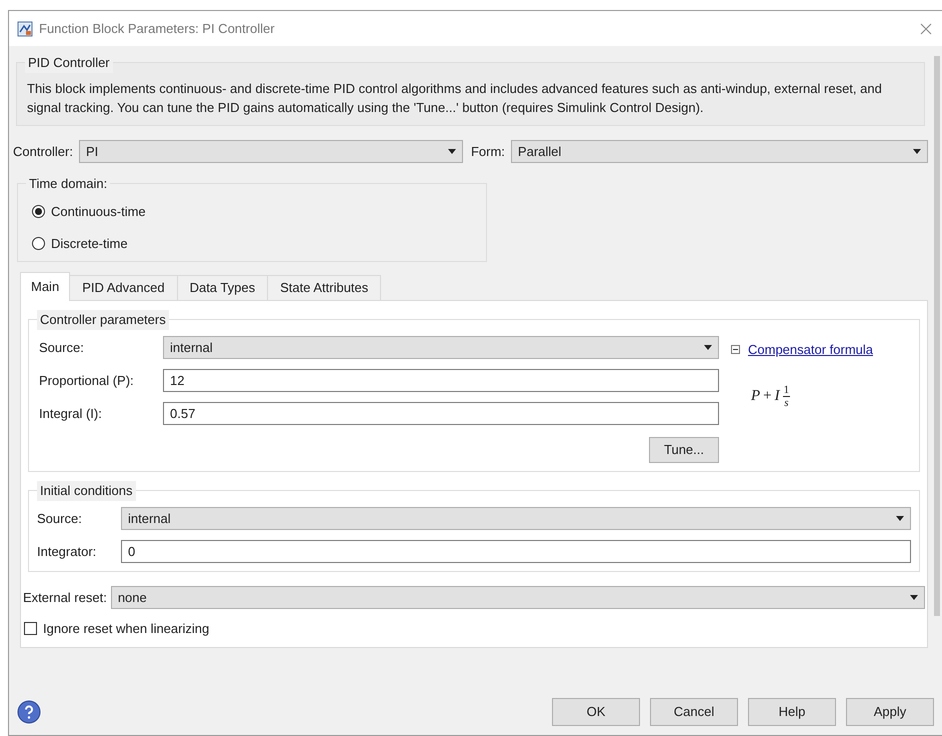  What do you see at coordinates (735, 349) in the screenshot?
I see `collapse-toggle` at bounding box center [735, 349].